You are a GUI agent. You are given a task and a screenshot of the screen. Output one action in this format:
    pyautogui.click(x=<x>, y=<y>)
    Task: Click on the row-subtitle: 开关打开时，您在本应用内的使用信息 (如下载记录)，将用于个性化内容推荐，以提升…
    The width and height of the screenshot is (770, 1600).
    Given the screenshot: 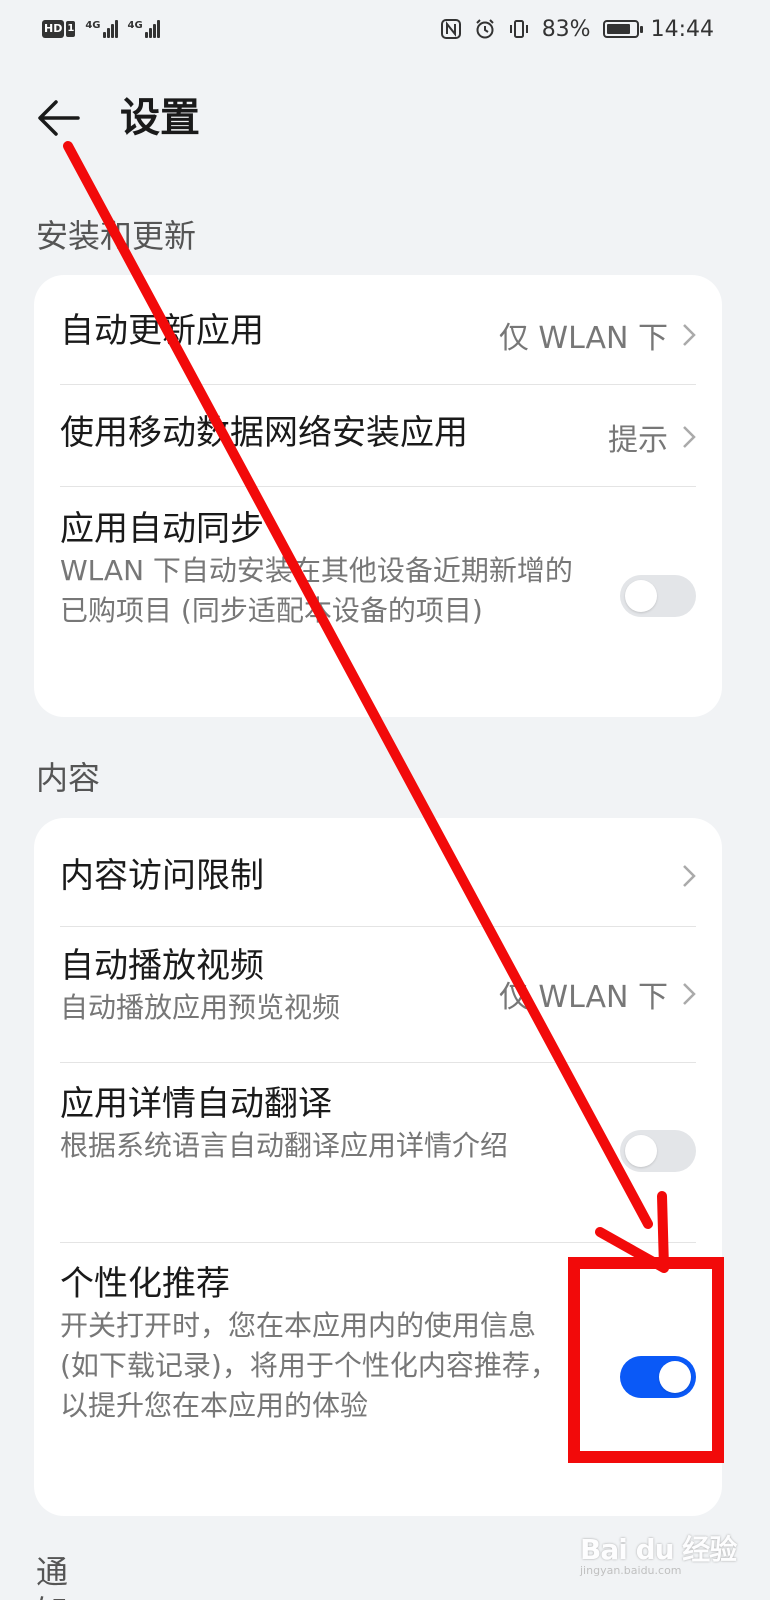 What is the action you would take?
    pyautogui.click(x=309, y=1365)
    